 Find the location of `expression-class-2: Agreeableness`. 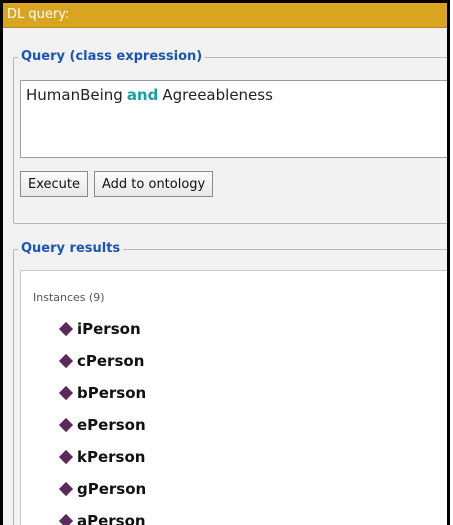

expression-class-2: Agreeableness is located at coordinates (217, 95).